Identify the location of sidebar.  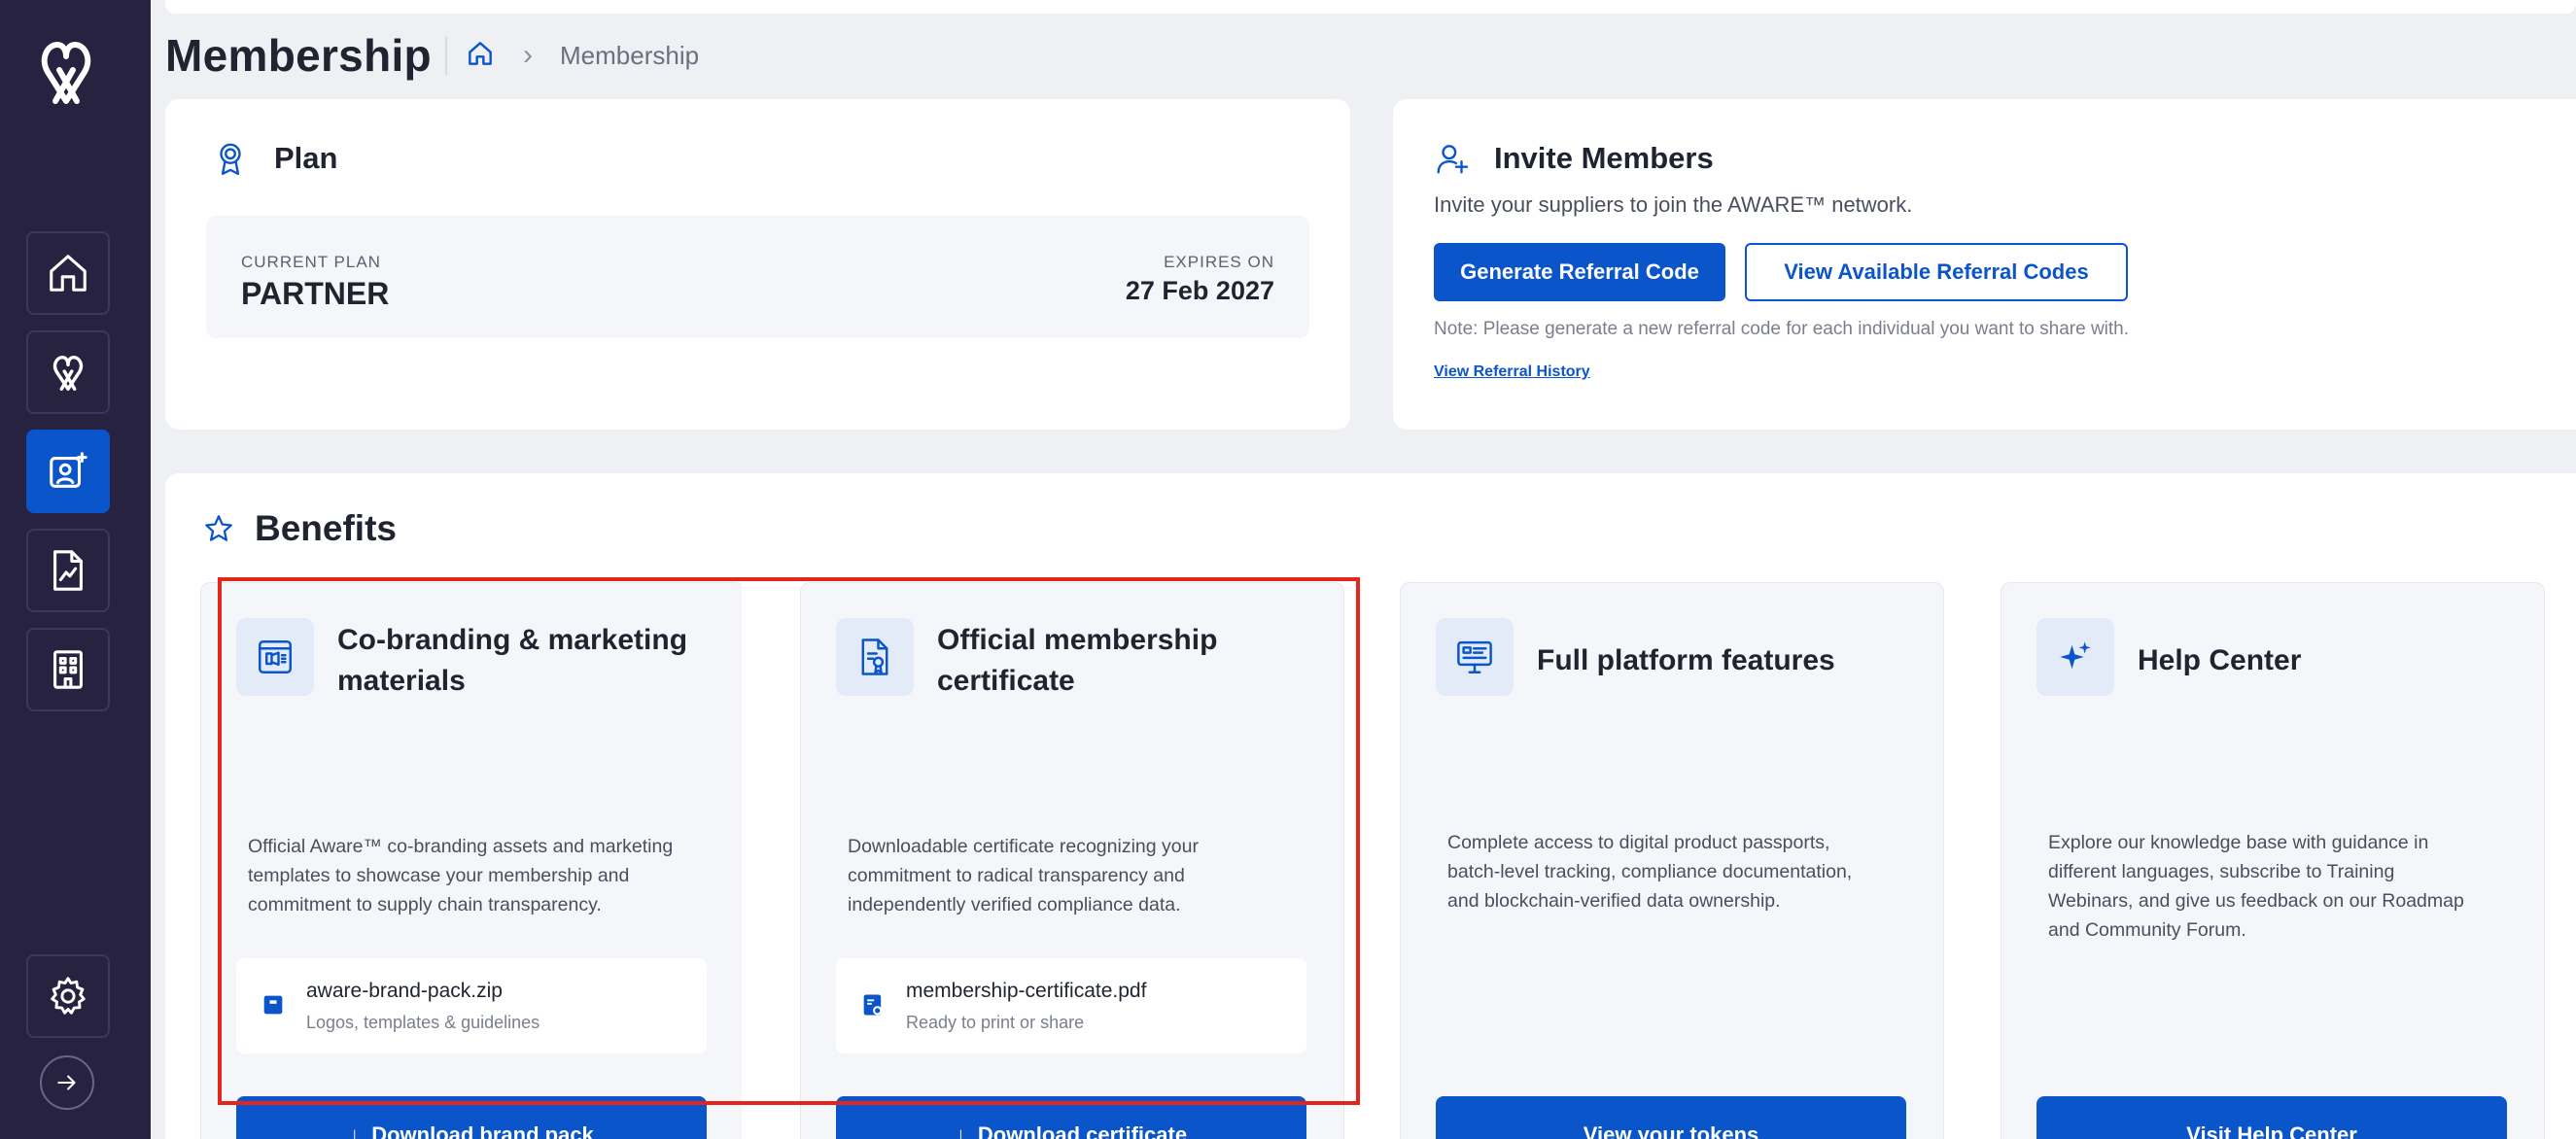
(75, 569).